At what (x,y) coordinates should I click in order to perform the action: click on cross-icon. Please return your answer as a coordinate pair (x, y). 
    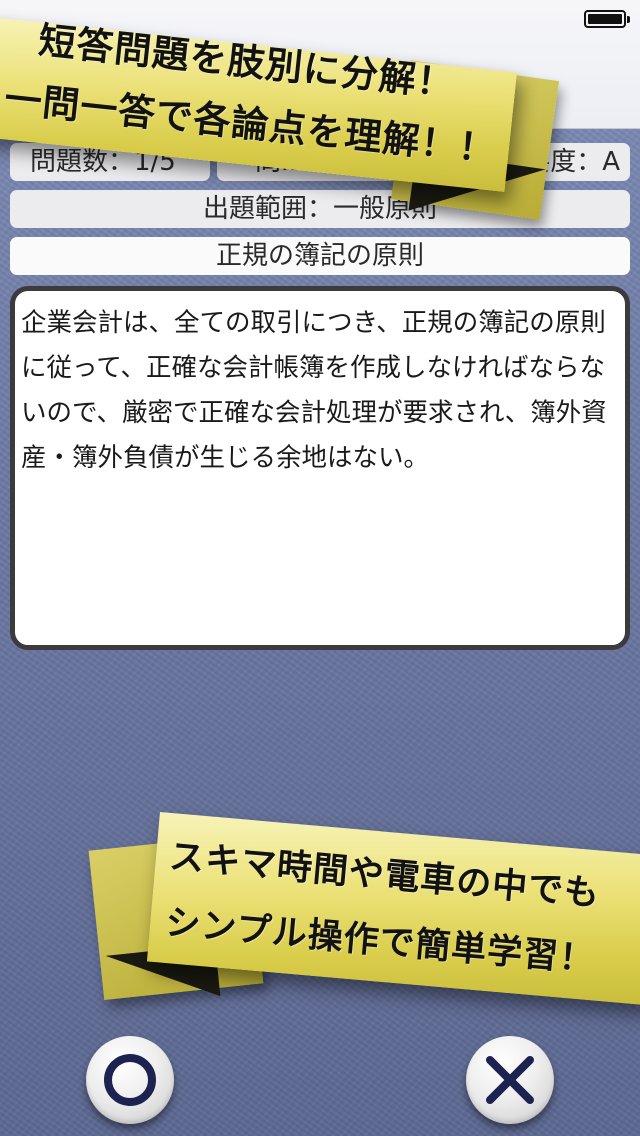
    Looking at the image, I should click on (510, 1080).